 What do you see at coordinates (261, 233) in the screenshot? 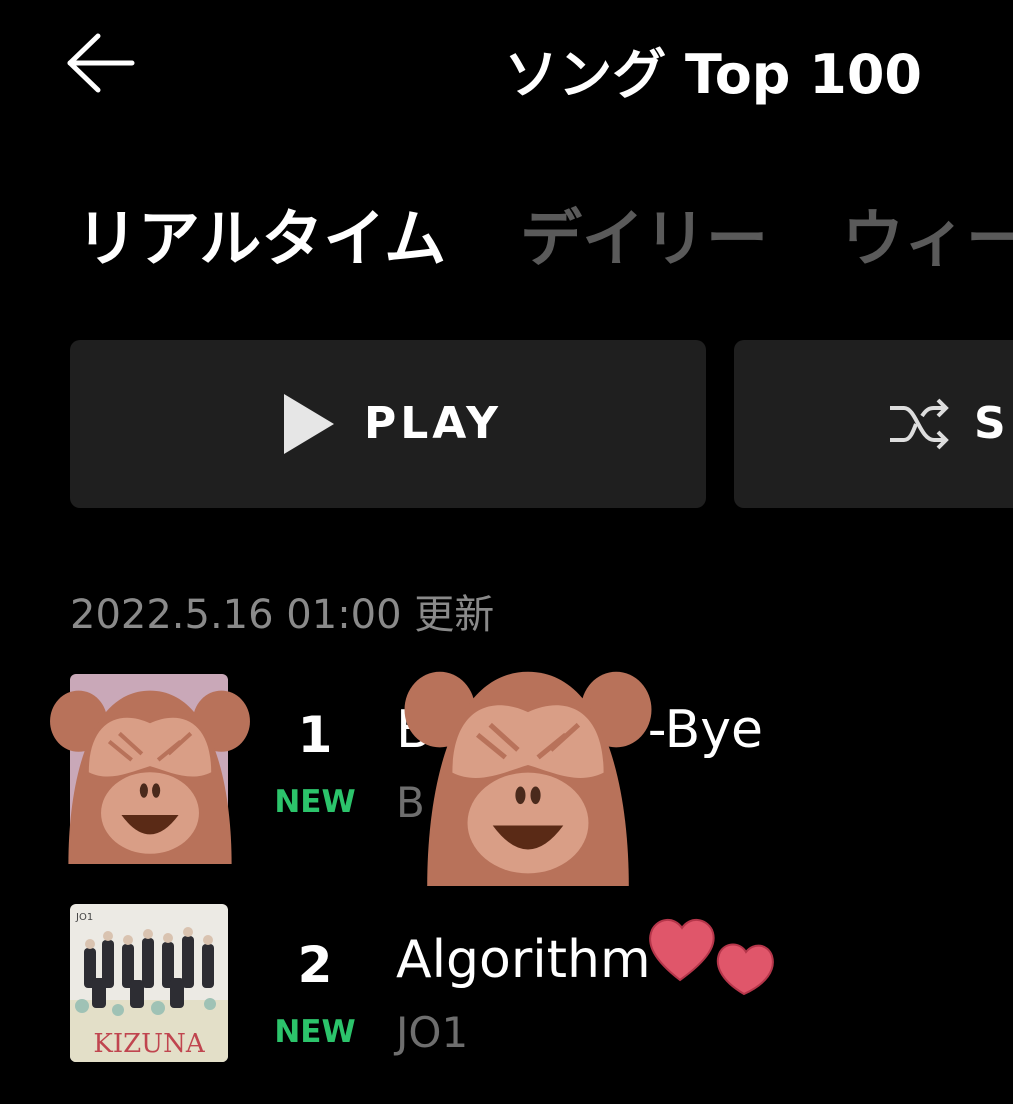
I see `tab-realtime: リアルタイム` at bounding box center [261, 233].